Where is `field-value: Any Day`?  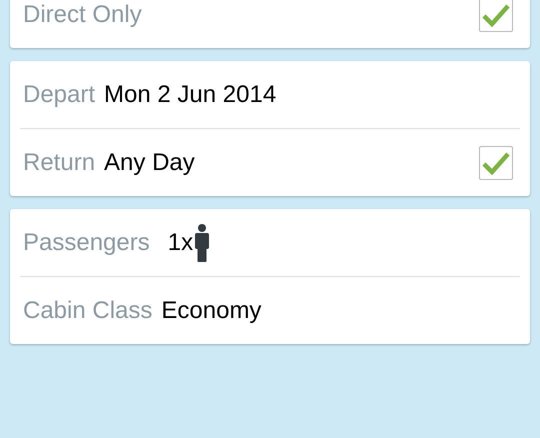
field-value: Any Day is located at coordinates (149, 162).